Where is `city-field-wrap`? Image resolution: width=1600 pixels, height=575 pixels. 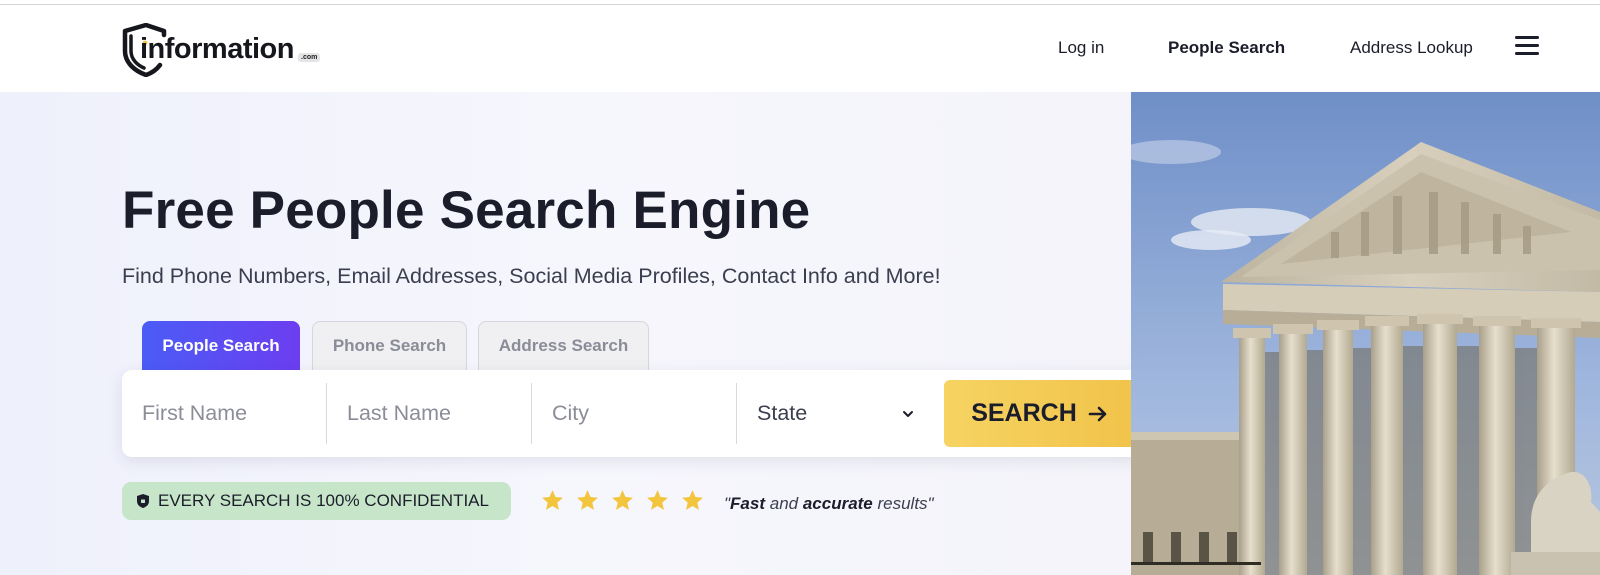
city-field-wrap is located at coordinates (634, 413).